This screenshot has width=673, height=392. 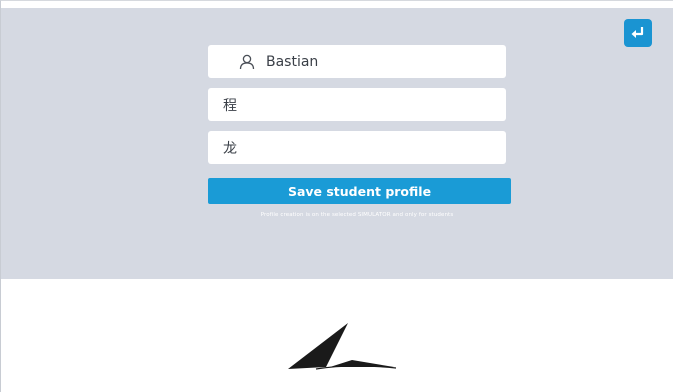 I want to click on surname-field, so click(x=357, y=104).